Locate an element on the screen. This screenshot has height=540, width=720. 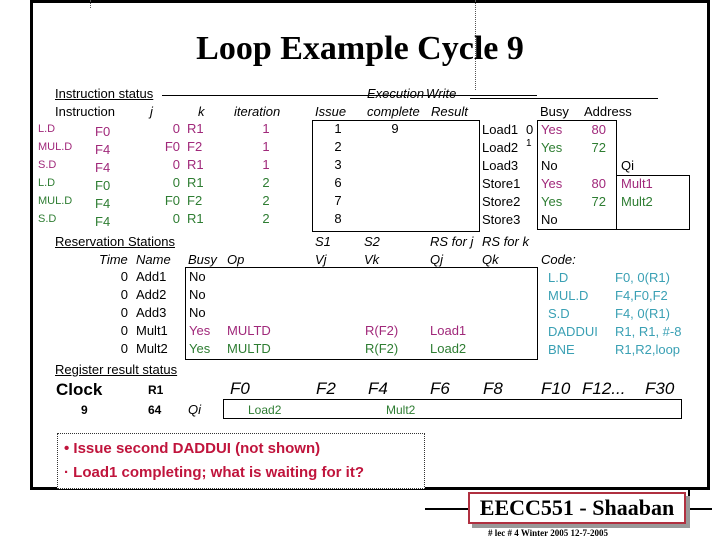
buffer-name: Store2 is located at coordinates (501, 201).